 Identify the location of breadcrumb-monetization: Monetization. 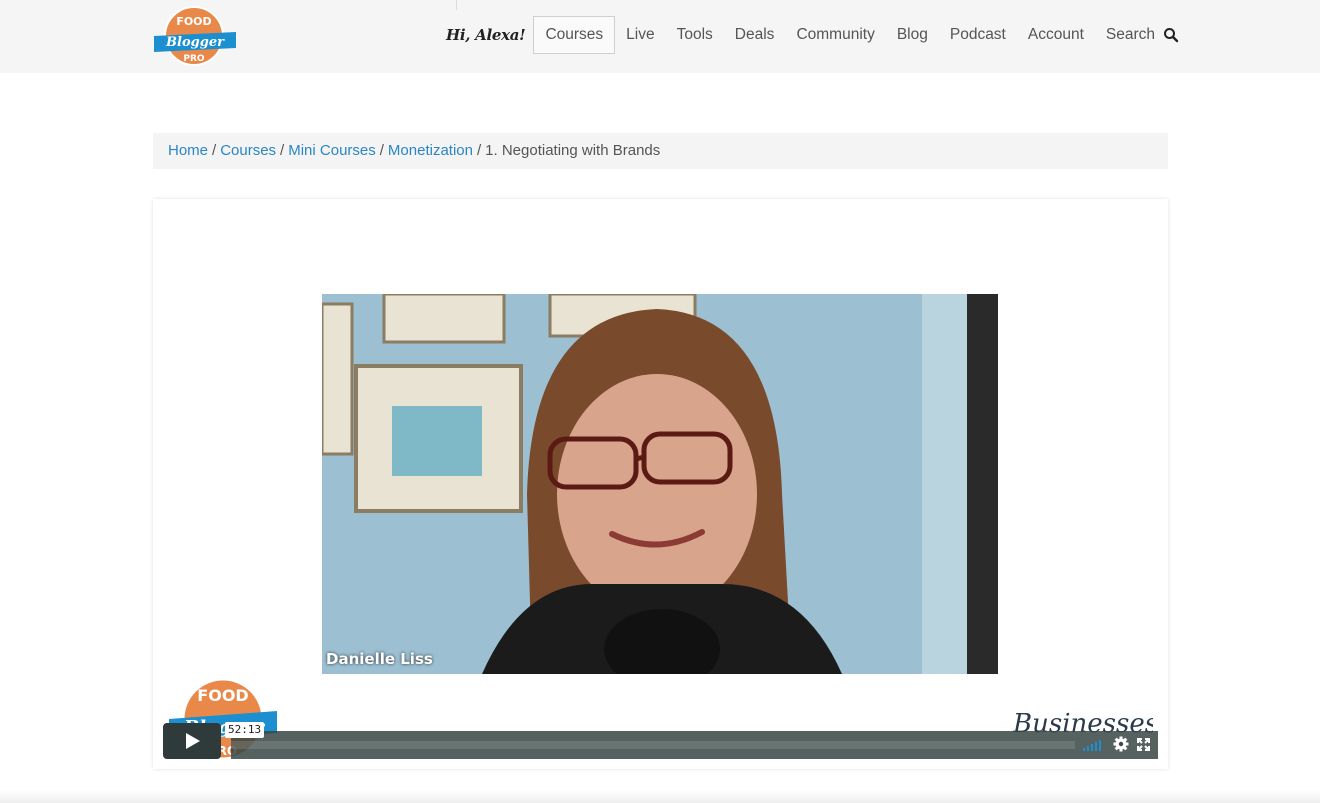
(430, 150).